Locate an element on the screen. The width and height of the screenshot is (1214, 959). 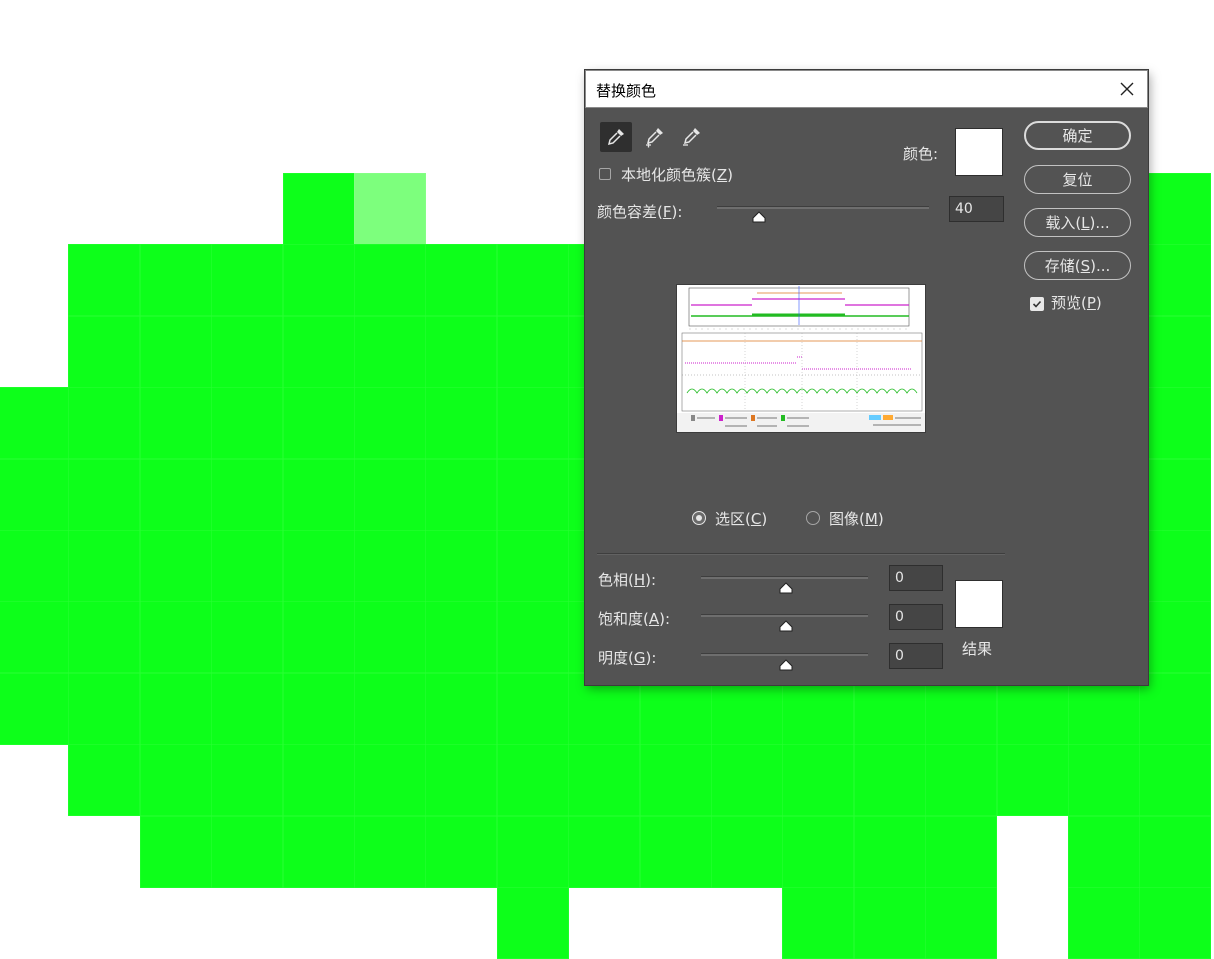
eyedropper-tool is located at coordinates (616, 137).